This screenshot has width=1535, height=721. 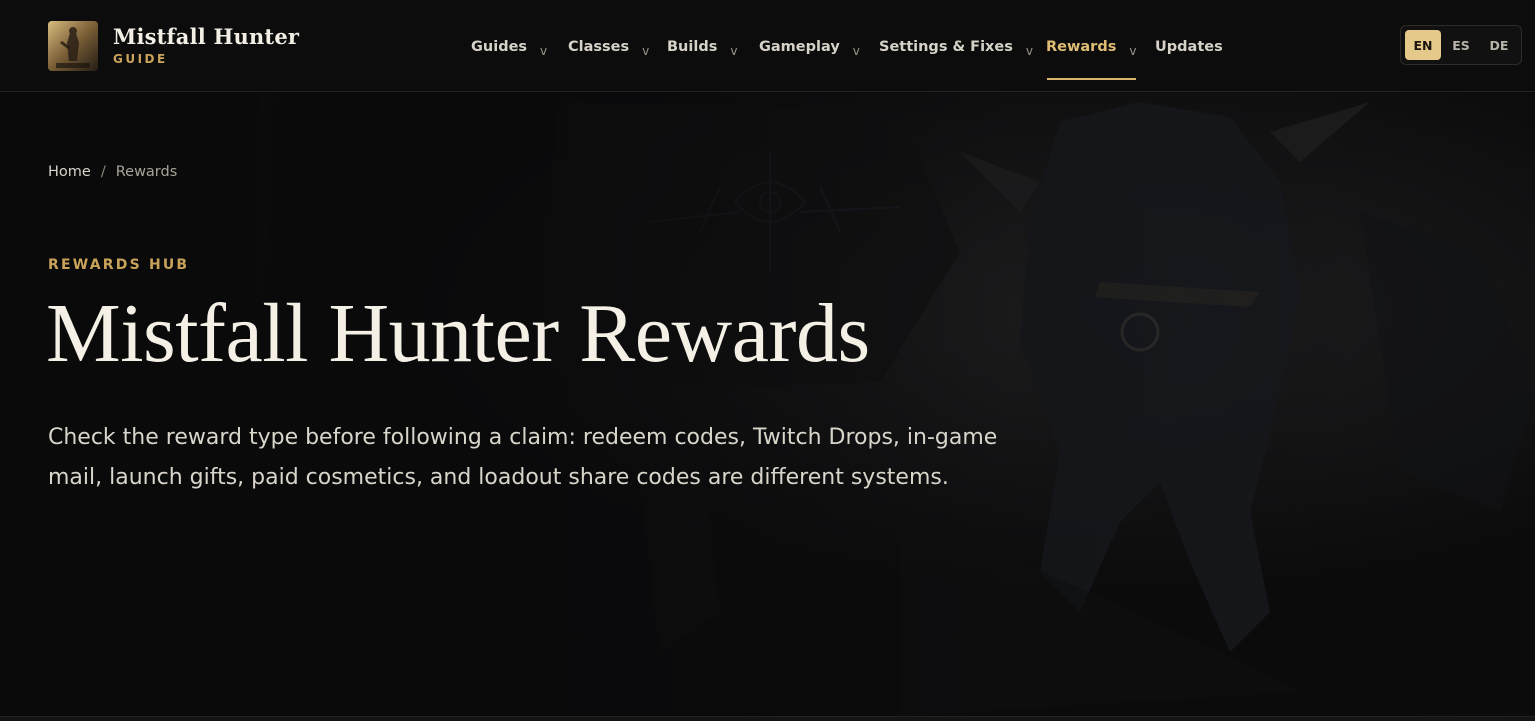 I want to click on lang-de-button: DE, so click(x=1499, y=45).